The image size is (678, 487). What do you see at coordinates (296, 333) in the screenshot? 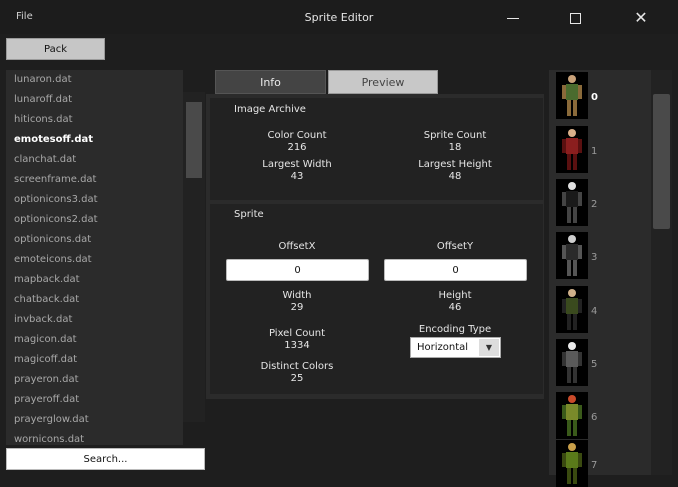
I see `pixel-count-label: Pixel Count` at bounding box center [296, 333].